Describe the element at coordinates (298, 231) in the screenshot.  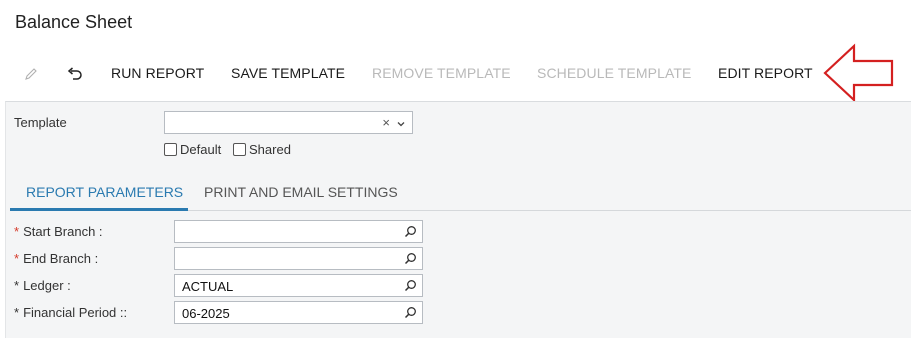
I see `start-branch-input` at that location.